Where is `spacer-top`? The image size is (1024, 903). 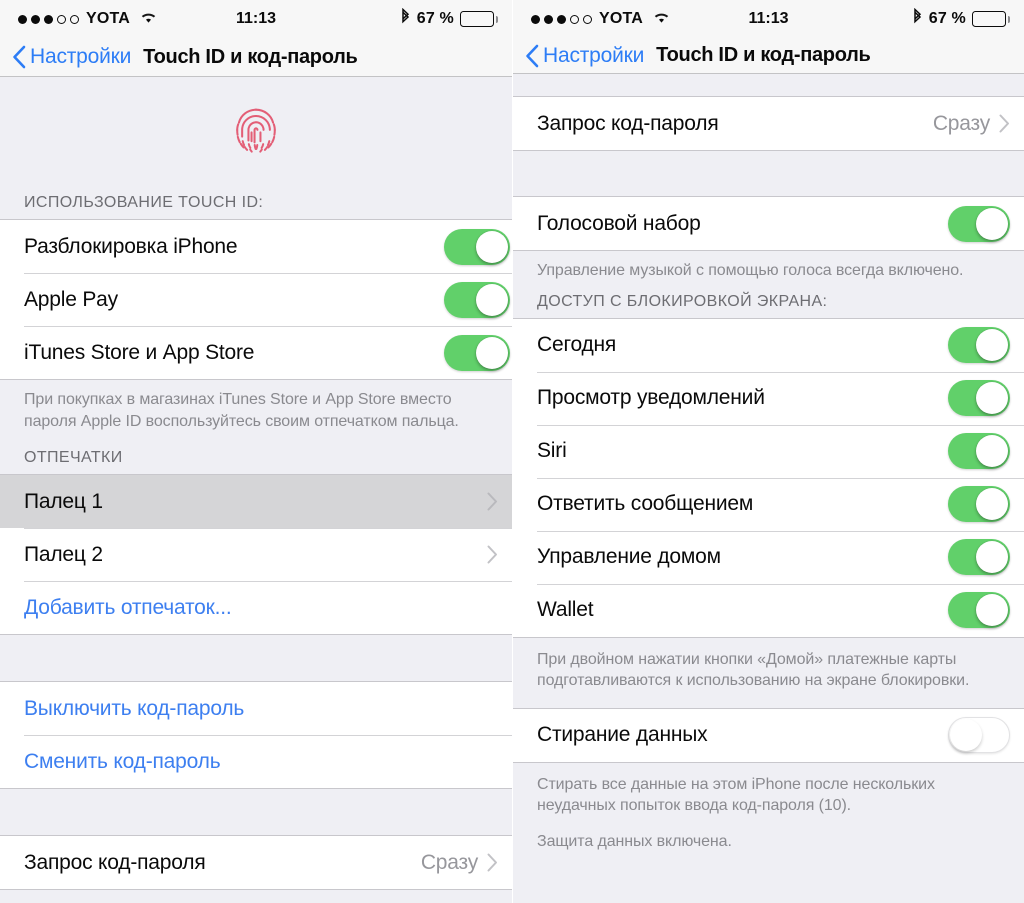 spacer-top is located at coordinates (768, 85).